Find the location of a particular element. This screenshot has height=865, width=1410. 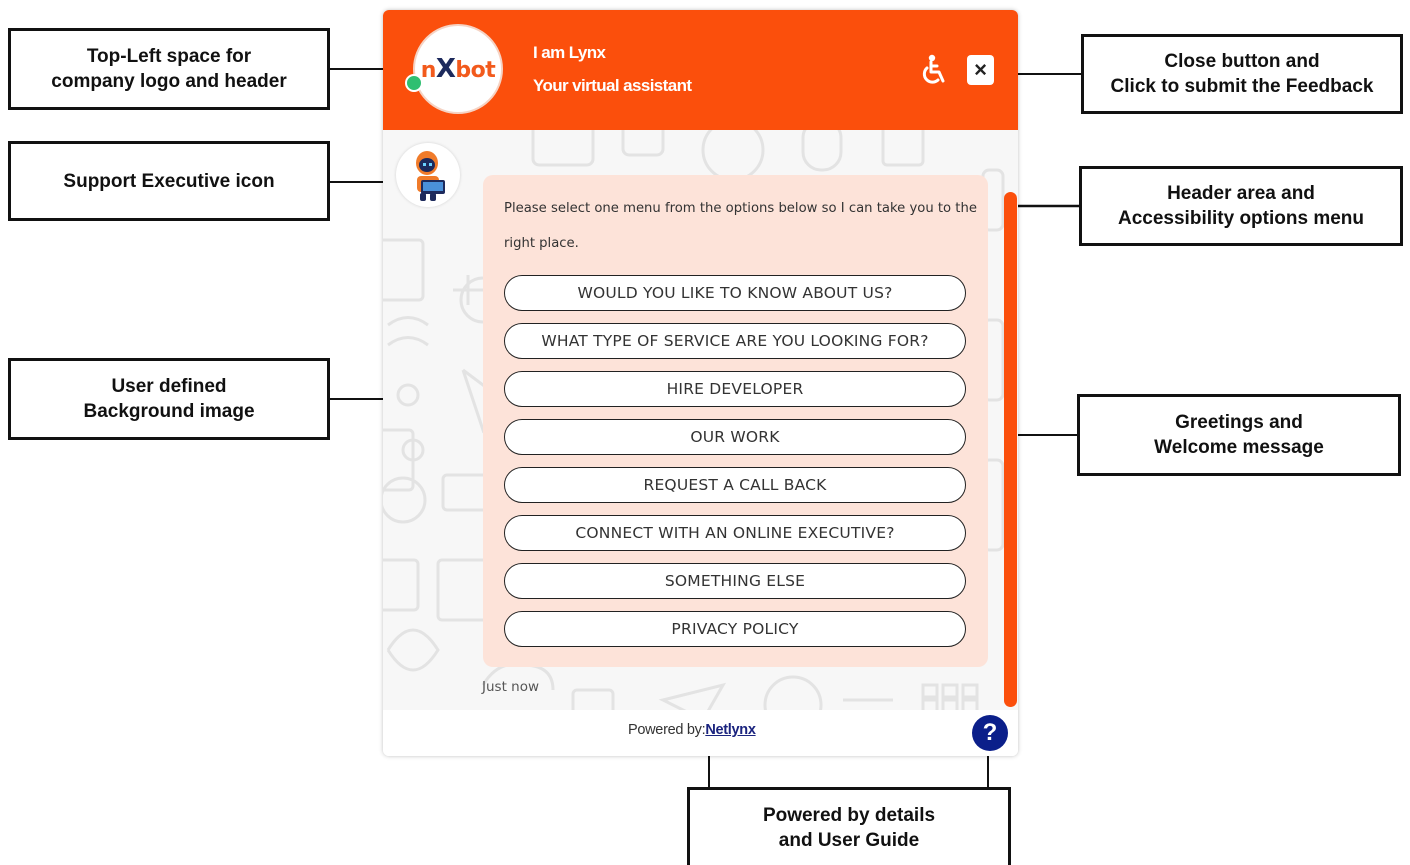

logo-text-x: X is located at coordinates (445, 69).